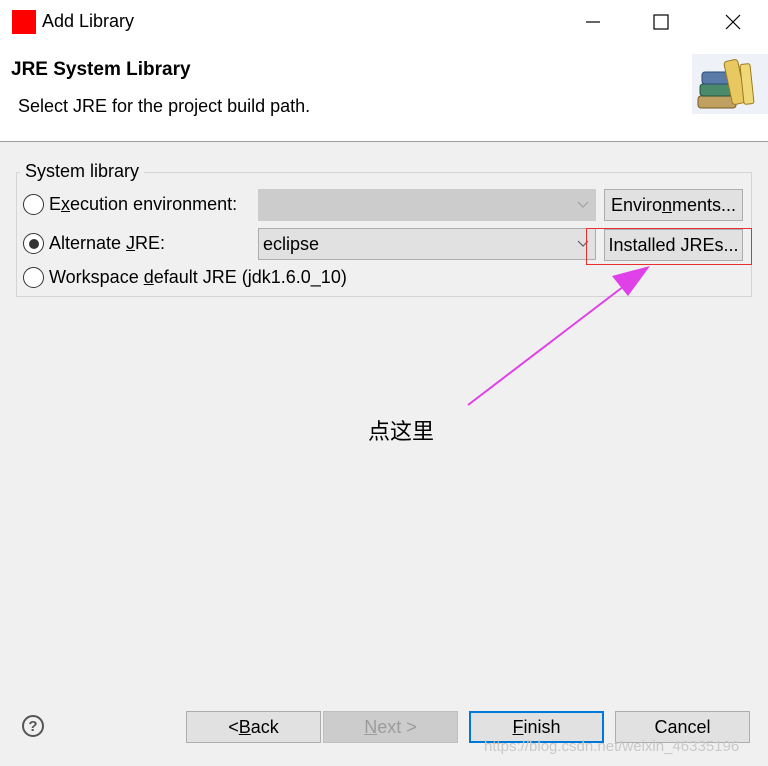 The height and width of the screenshot is (766, 768). What do you see at coordinates (612, 746) in the screenshot?
I see `watermark-text: https://blog.csdn.net/weixin_46335196` at bounding box center [612, 746].